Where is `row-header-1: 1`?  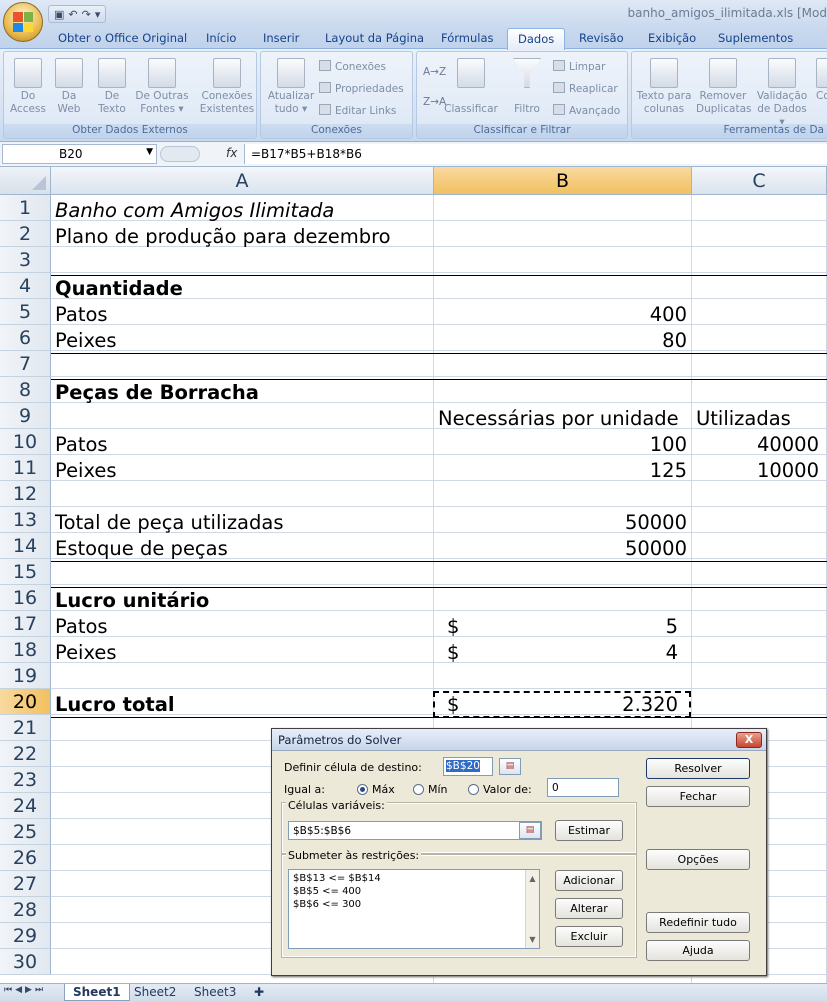
row-header-1: 1 is located at coordinates (25, 208).